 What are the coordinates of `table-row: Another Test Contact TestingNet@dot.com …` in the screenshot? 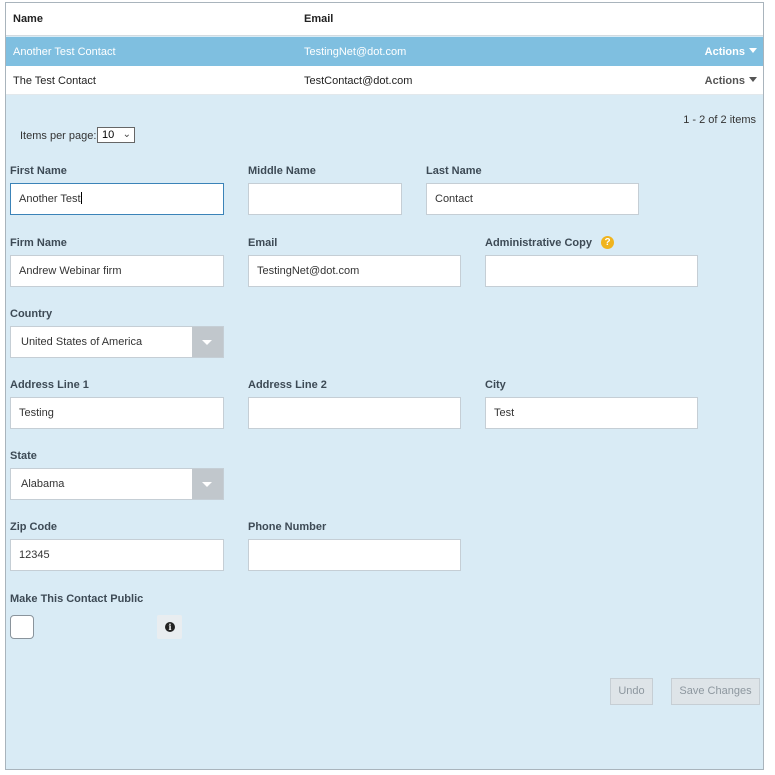 It's located at (384, 51).